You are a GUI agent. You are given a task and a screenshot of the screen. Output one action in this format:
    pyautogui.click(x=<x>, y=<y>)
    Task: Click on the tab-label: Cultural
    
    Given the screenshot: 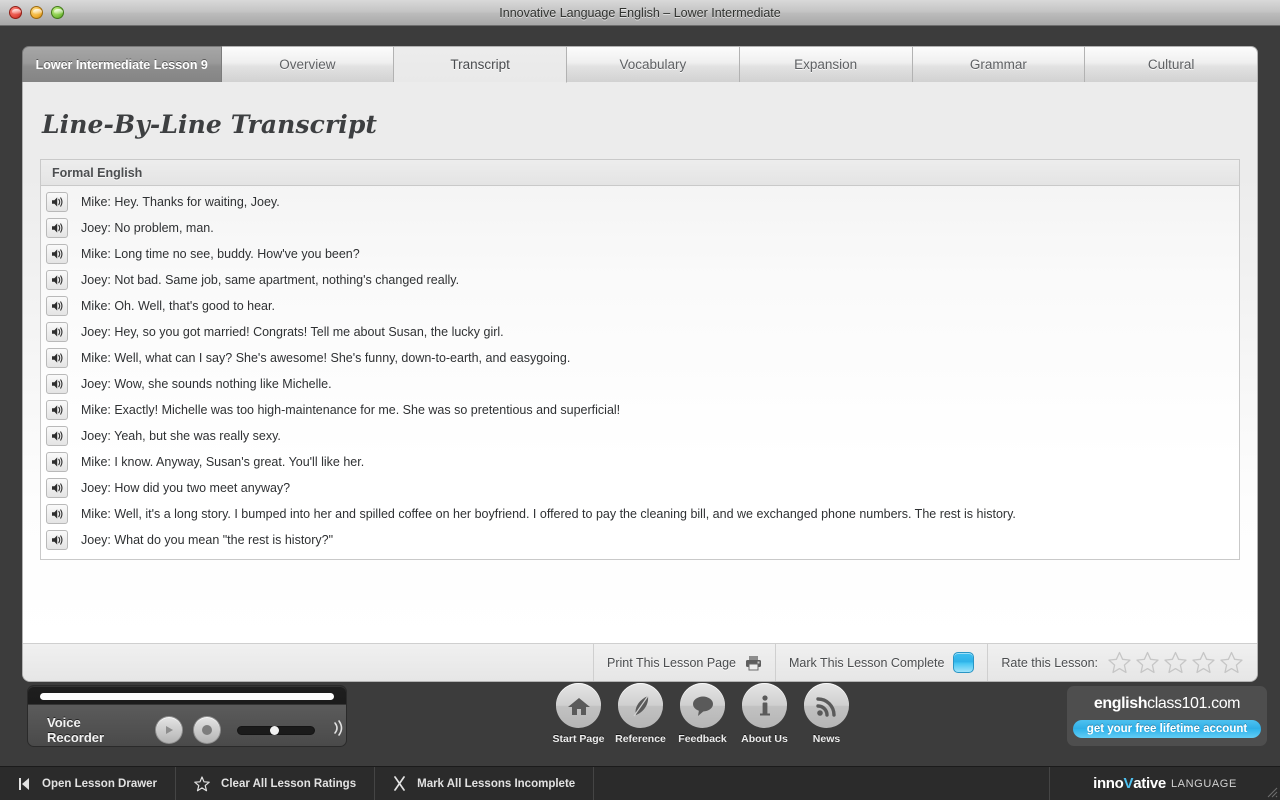 What is the action you would take?
    pyautogui.click(x=1171, y=64)
    